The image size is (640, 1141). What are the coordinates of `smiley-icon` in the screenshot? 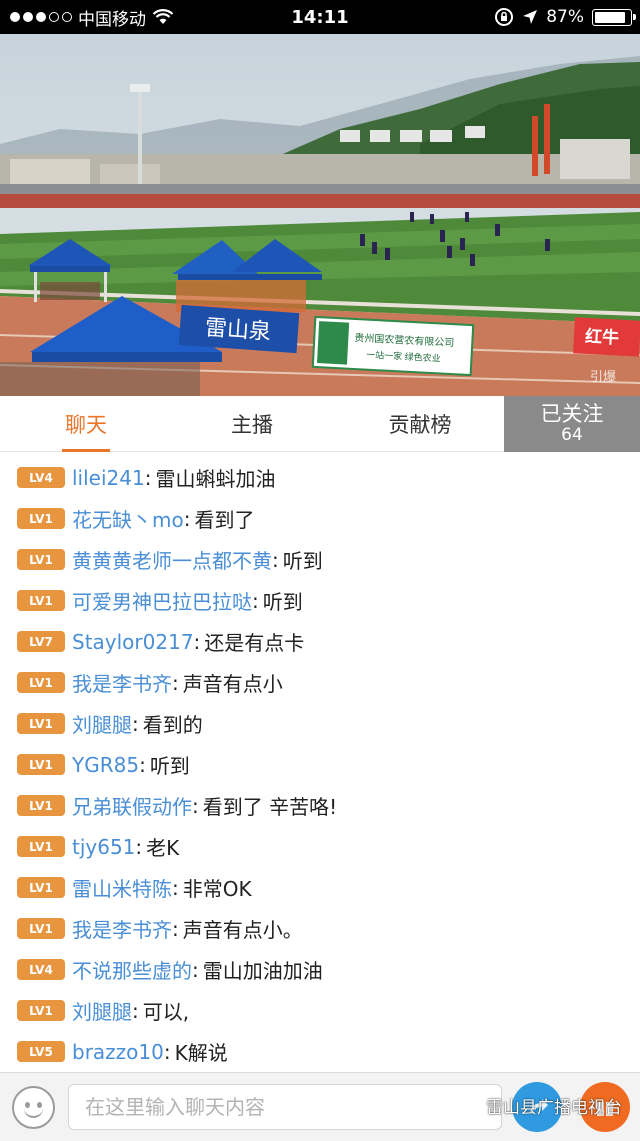 It's located at (33, 1107).